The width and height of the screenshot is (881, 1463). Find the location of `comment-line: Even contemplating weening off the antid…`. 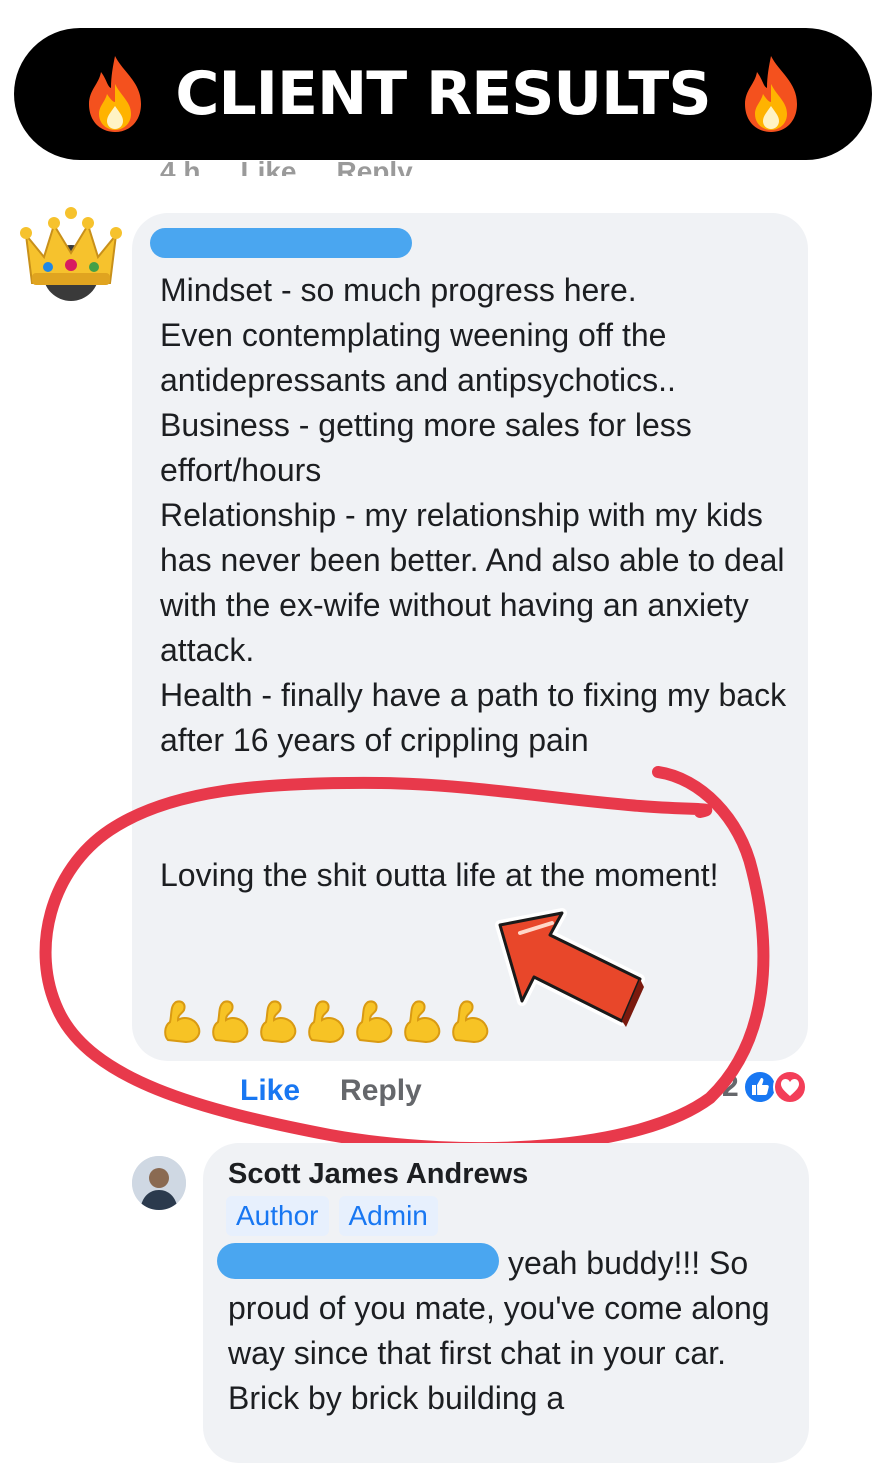

comment-line: Even contemplating weening off the antid… is located at coordinates (418, 357).